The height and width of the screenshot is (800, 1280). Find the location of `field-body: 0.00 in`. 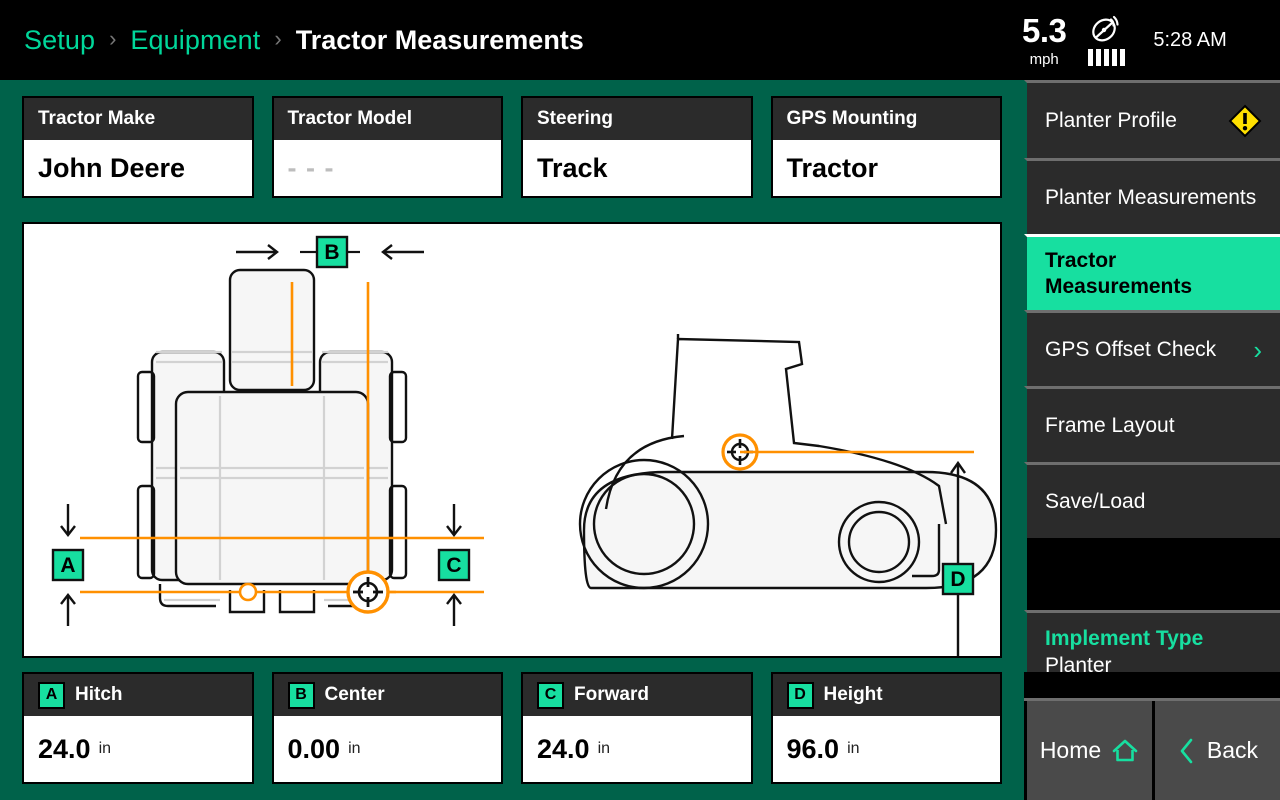

field-body: 0.00 in is located at coordinates (387, 749).